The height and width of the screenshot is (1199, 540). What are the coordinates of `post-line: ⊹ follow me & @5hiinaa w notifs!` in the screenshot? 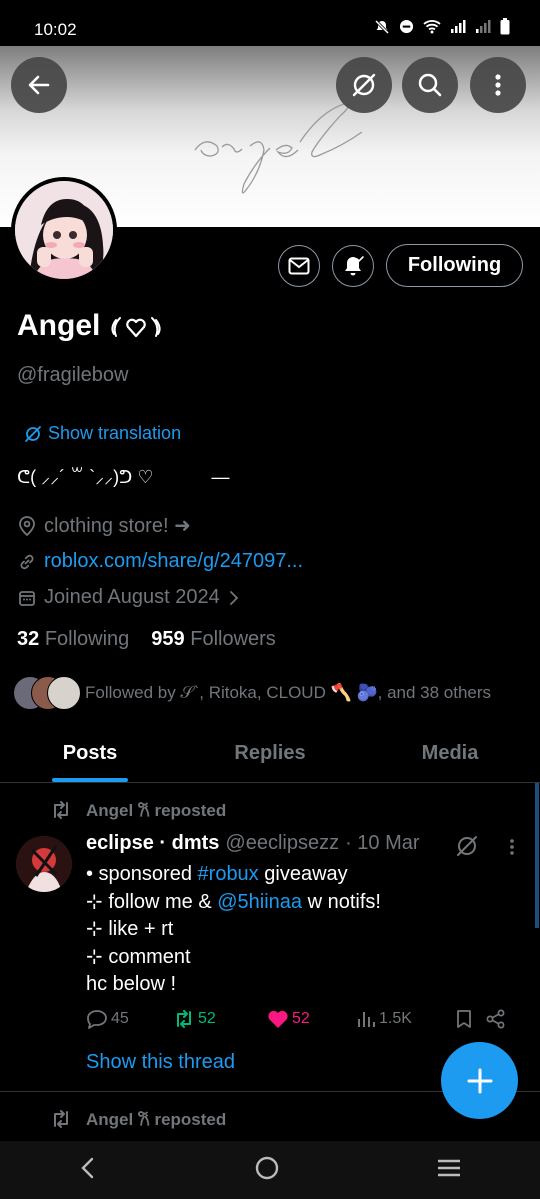 It's located at (233, 903).